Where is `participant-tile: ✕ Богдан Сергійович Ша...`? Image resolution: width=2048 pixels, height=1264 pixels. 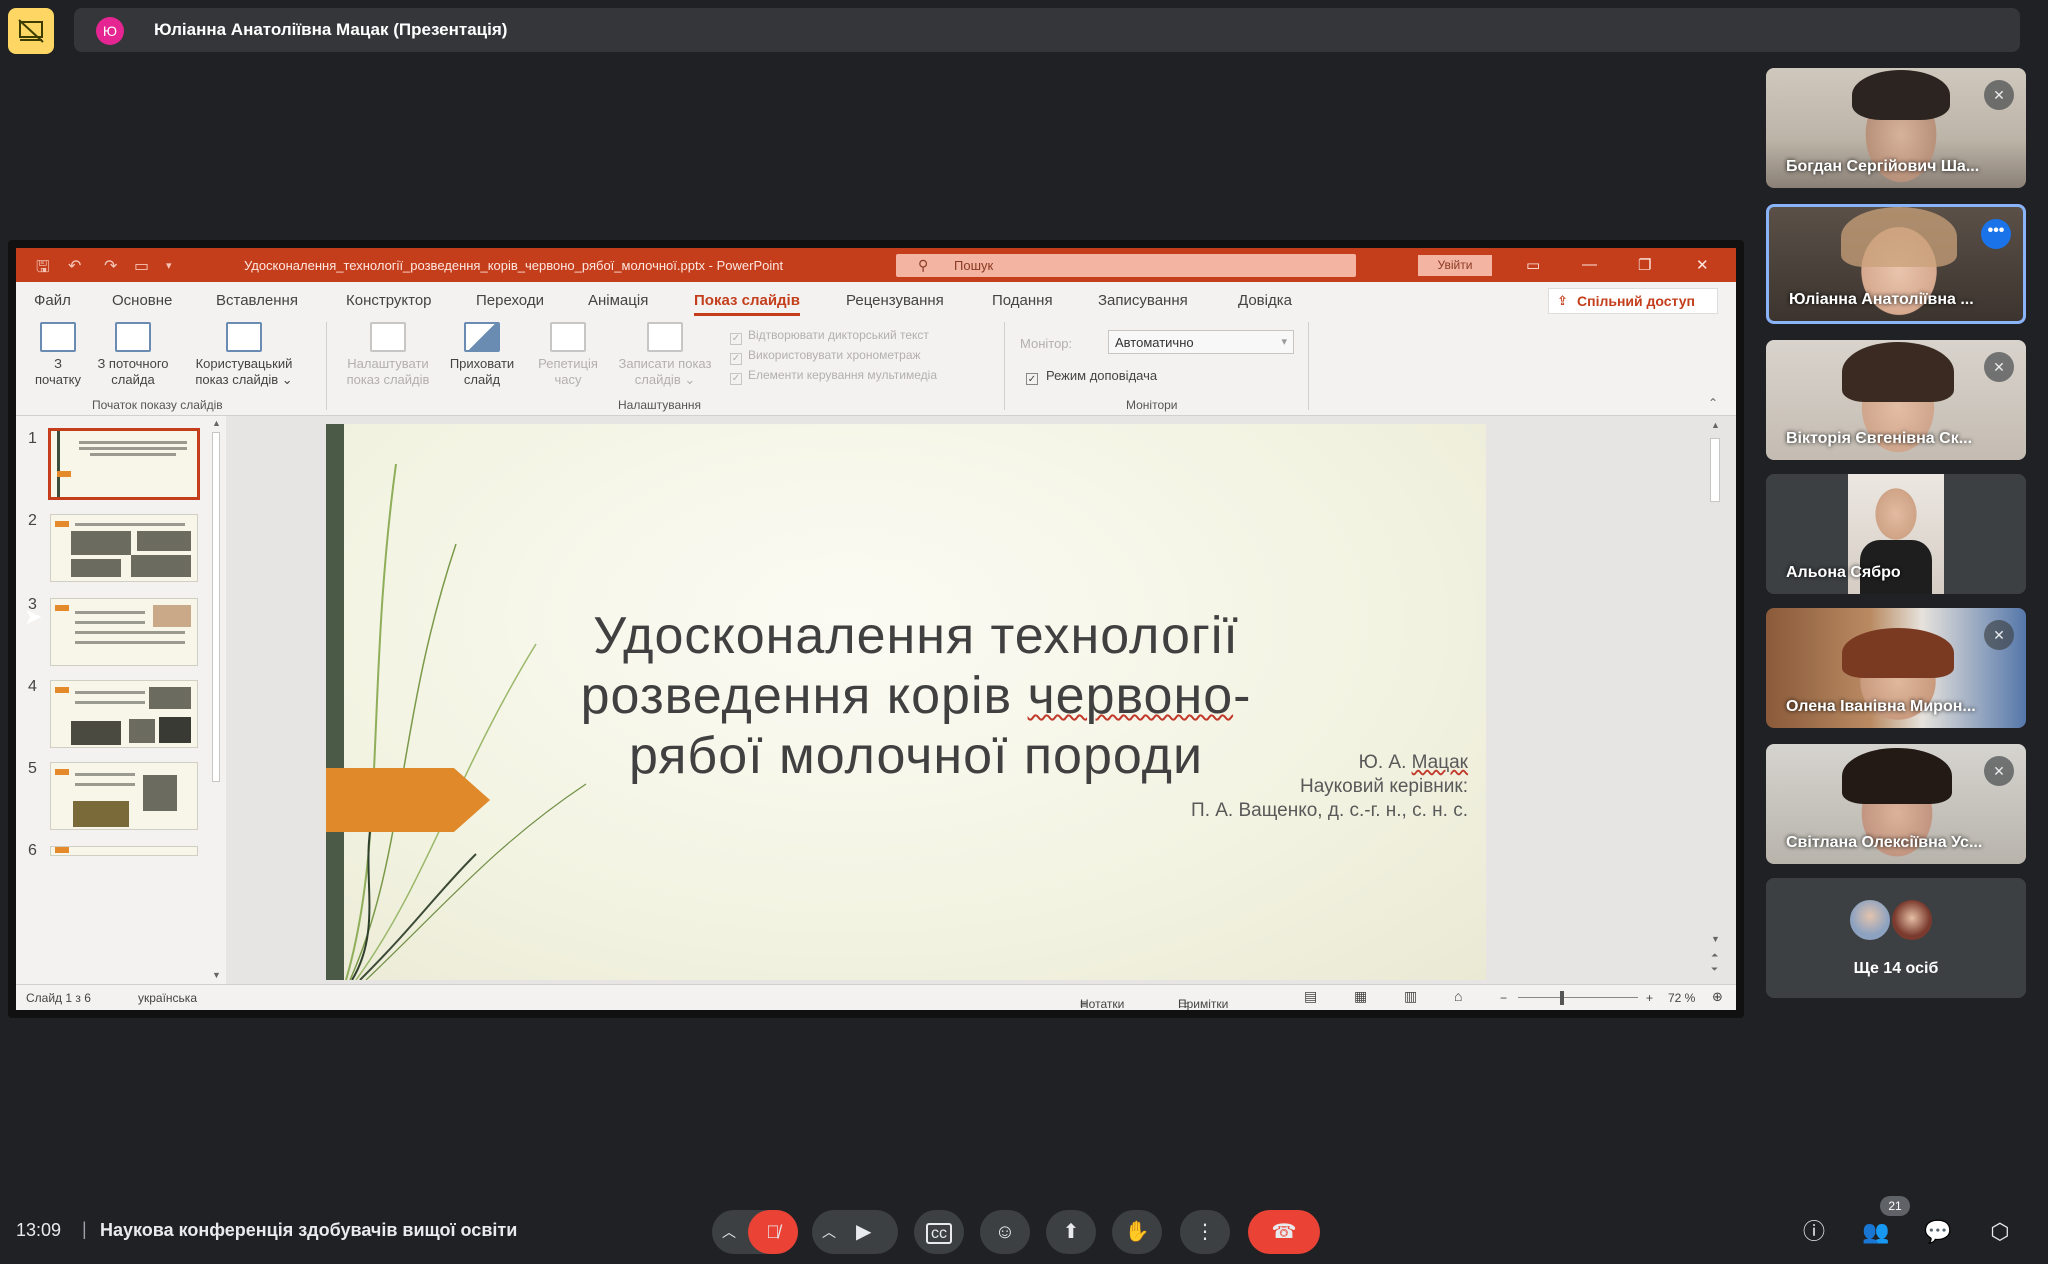
participant-tile: ✕ Богдан Сергійович Ша... is located at coordinates (1896, 128).